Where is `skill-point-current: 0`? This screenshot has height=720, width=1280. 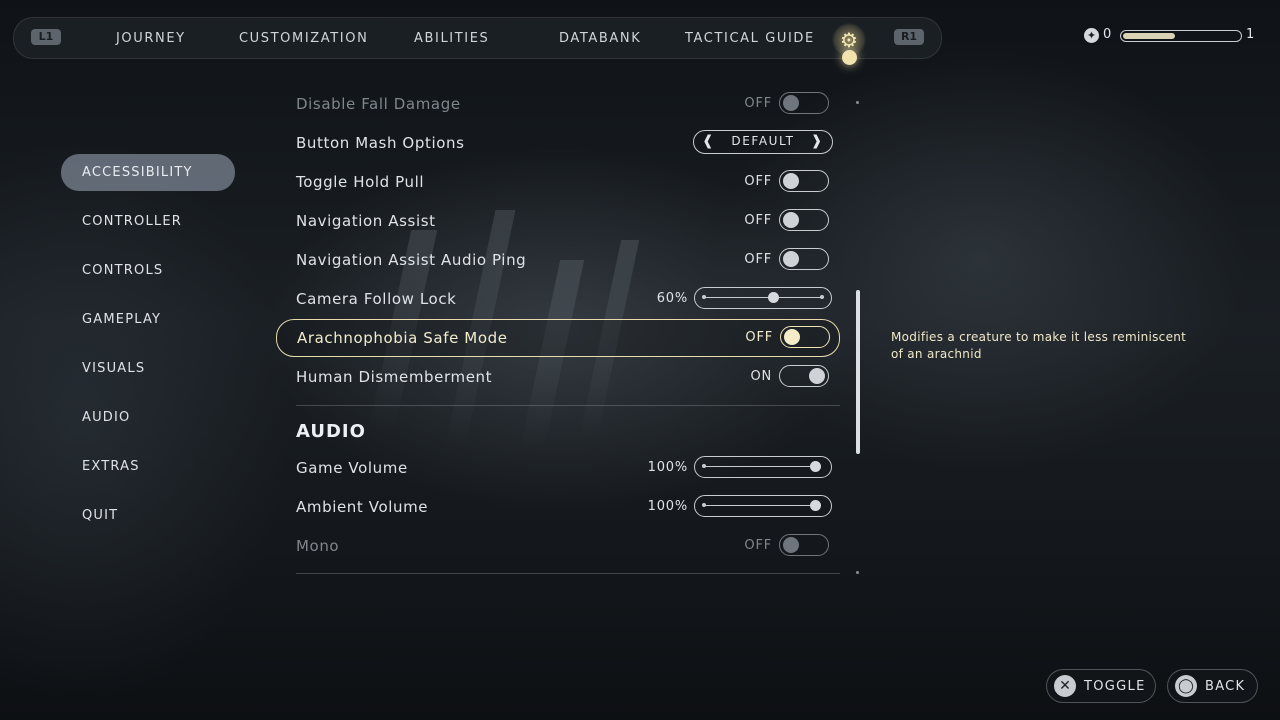
skill-point-current: 0 is located at coordinates (1107, 34).